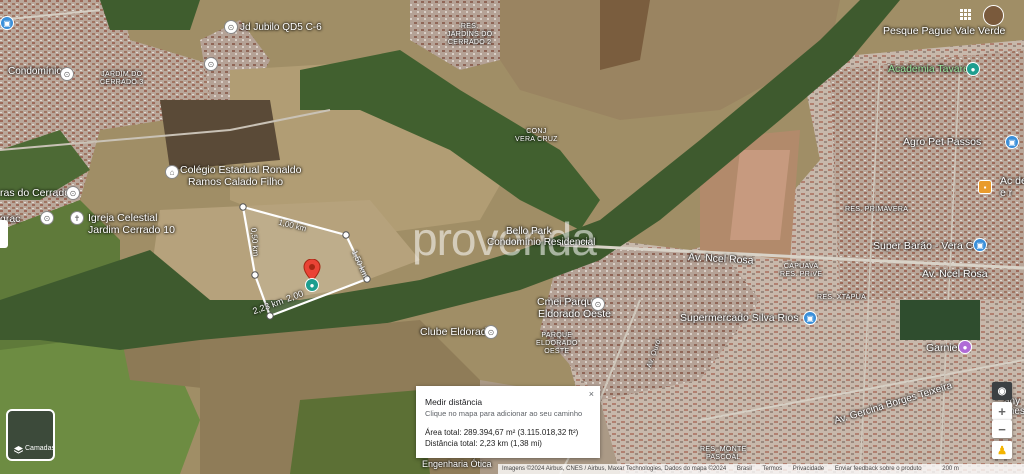 Image resolution: width=1024 pixels, height=474 pixels. What do you see at coordinates (965, 347) in the screenshot?
I see `beauty-icon: ●` at bounding box center [965, 347].